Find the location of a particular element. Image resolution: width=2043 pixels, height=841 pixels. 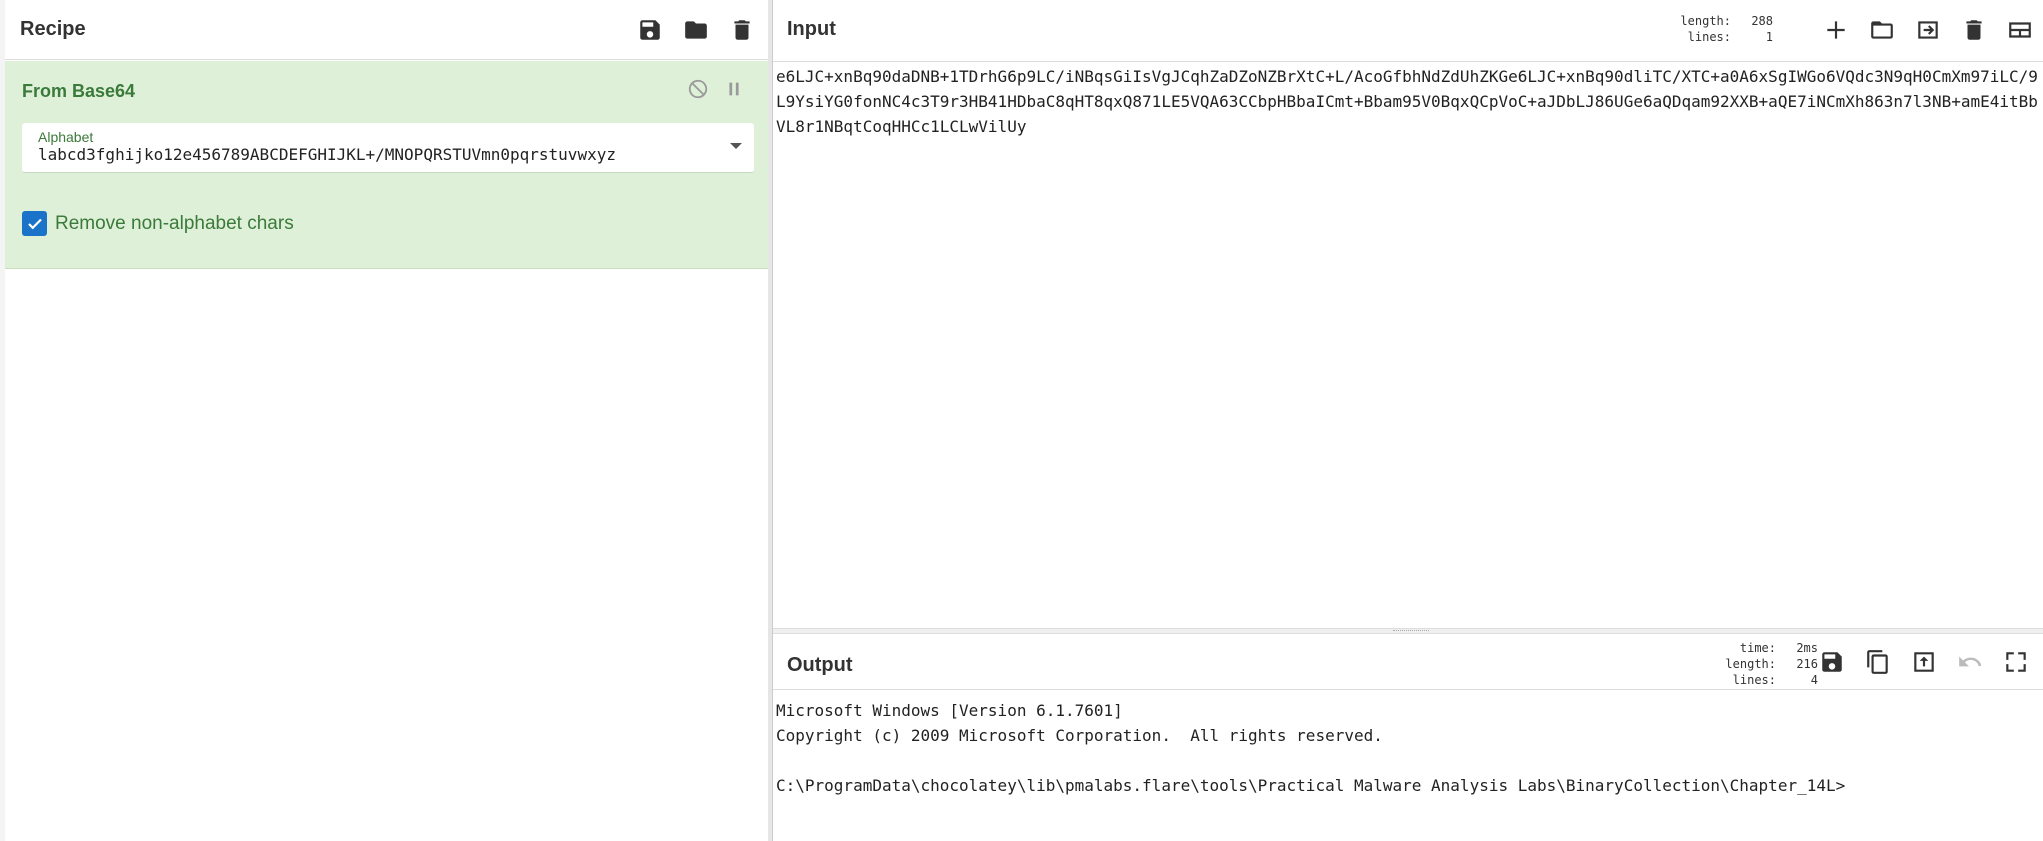

undo-icon is located at coordinates (1970, 661).